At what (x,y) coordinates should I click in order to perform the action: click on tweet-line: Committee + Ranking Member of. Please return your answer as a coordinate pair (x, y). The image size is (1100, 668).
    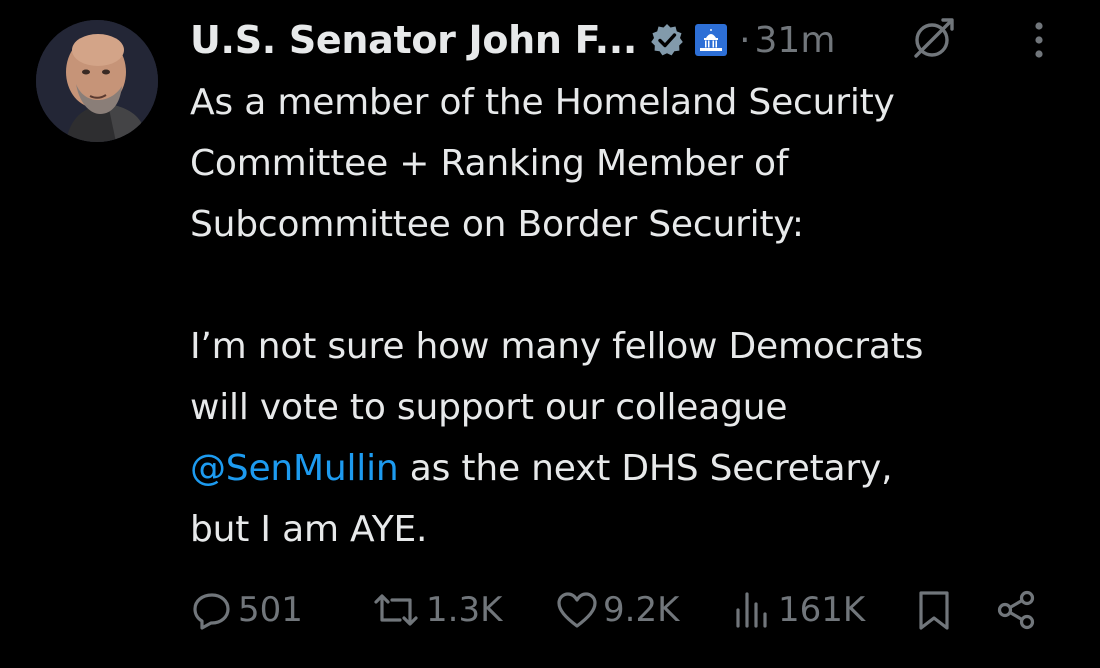
    Looking at the image, I should click on (489, 163).